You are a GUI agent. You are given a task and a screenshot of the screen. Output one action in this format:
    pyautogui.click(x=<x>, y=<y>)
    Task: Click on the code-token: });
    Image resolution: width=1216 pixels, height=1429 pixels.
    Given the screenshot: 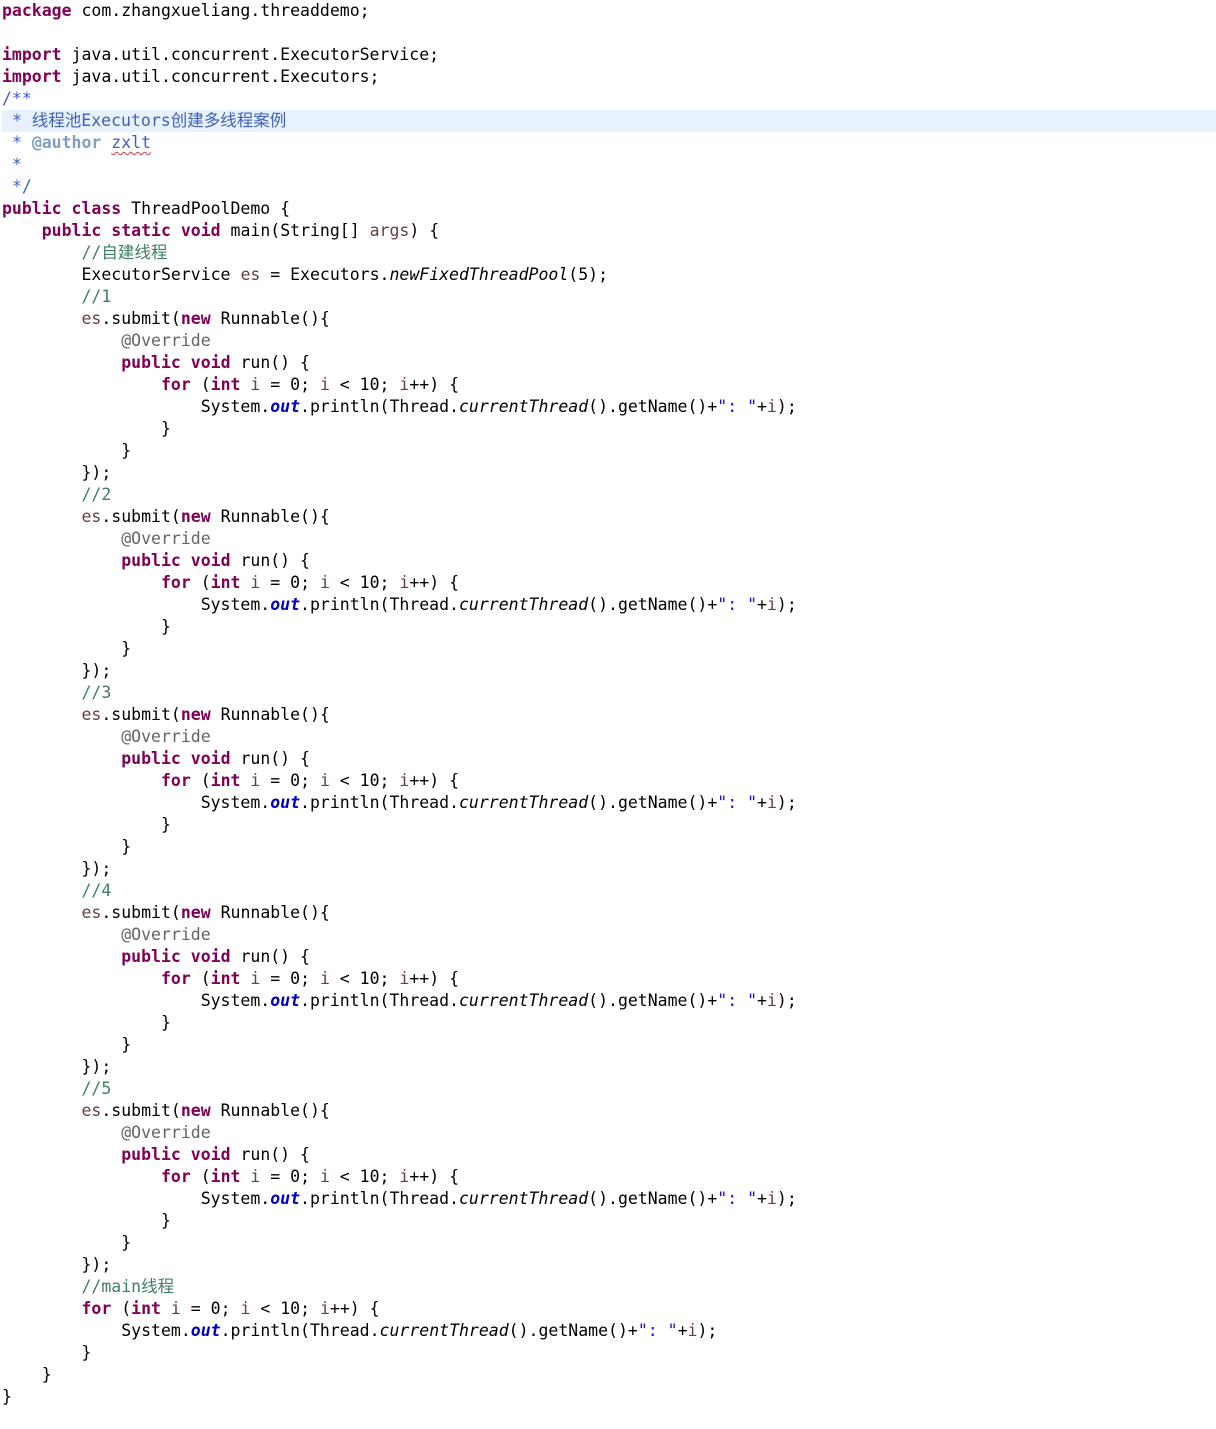 What is the action you would take?
    pyautogui.click(x=96, y=1066)
    